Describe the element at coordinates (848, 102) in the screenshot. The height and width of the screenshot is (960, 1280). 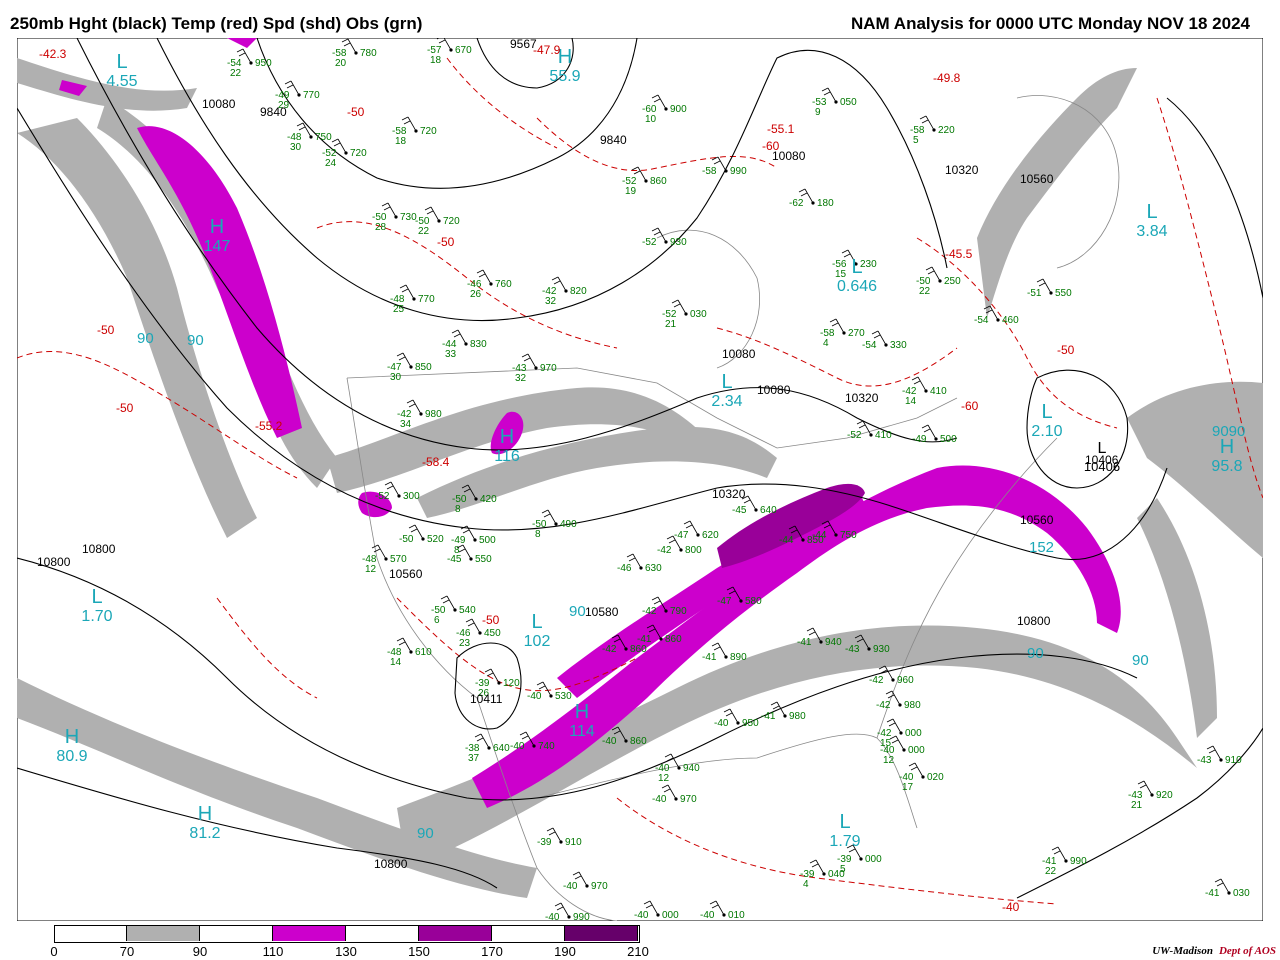
I see `obs-height: 050` at that location.